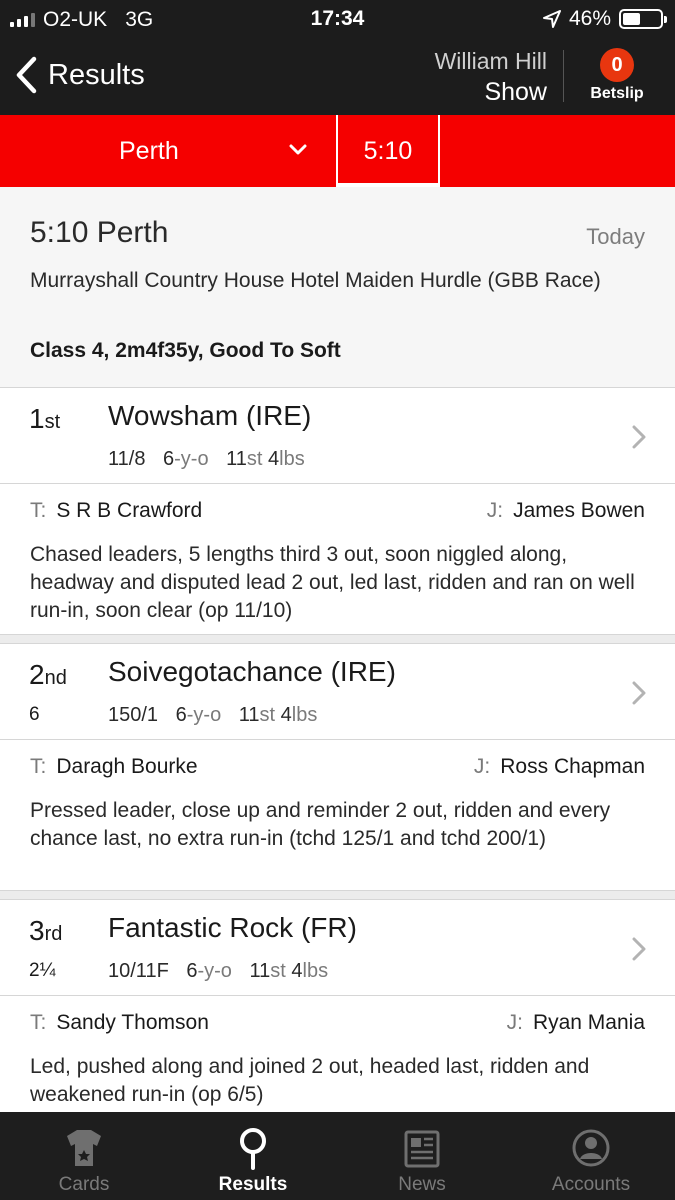 The height and width of the screenshot is (1200, 675). I want to click on runner-row: 1st Wowsham (IRE) 11/8 6-y-o 11st 4lbs, so click(337, 436).